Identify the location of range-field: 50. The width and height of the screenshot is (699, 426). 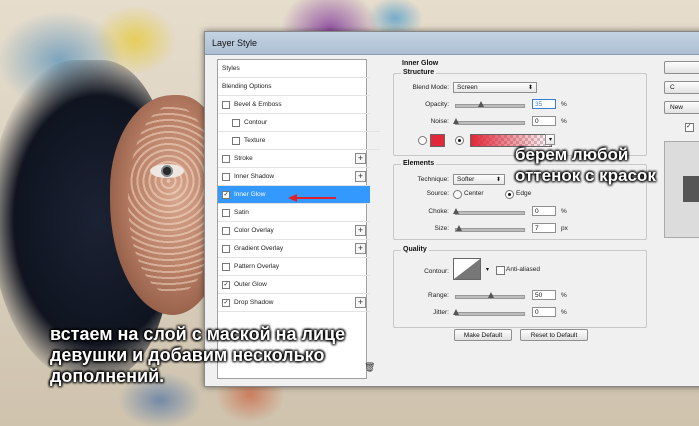
(544, 295).